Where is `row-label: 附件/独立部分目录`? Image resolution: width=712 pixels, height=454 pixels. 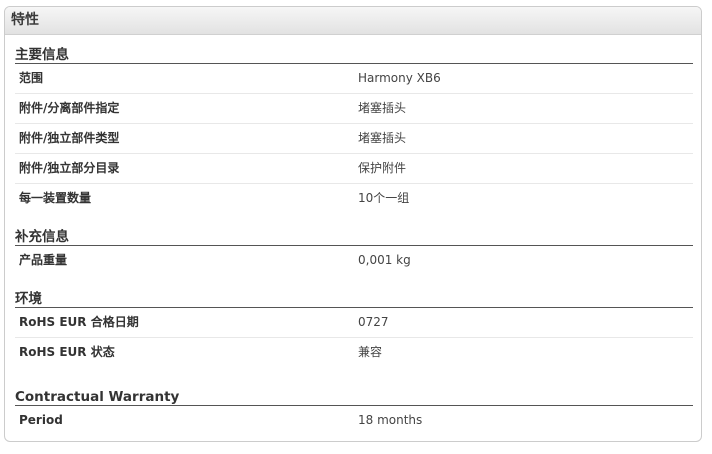 row-label: 附件/独立部分目录 is located at coordinates (69, 168).